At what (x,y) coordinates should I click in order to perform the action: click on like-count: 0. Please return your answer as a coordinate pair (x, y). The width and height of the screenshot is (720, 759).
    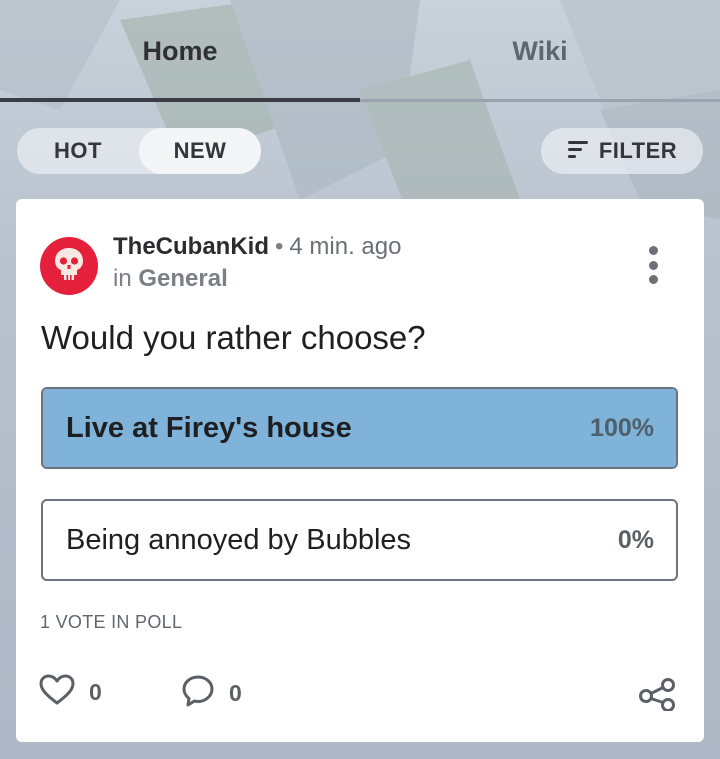
    Looking at the image, I should click on (95, 692).